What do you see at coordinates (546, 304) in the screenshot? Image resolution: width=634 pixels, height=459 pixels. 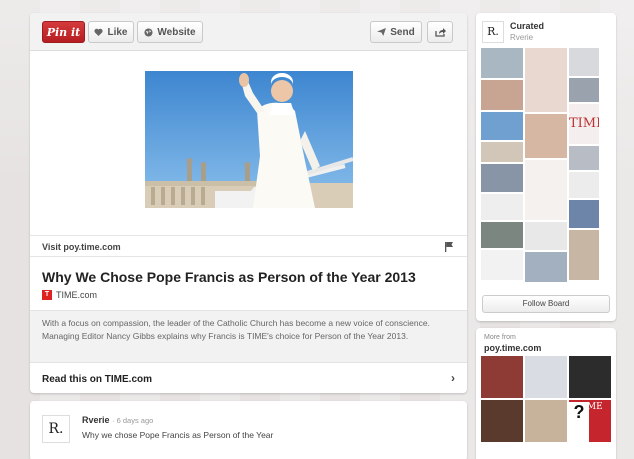 I see `follow-board-button: Follow Board` at bounding box center [546, 304].